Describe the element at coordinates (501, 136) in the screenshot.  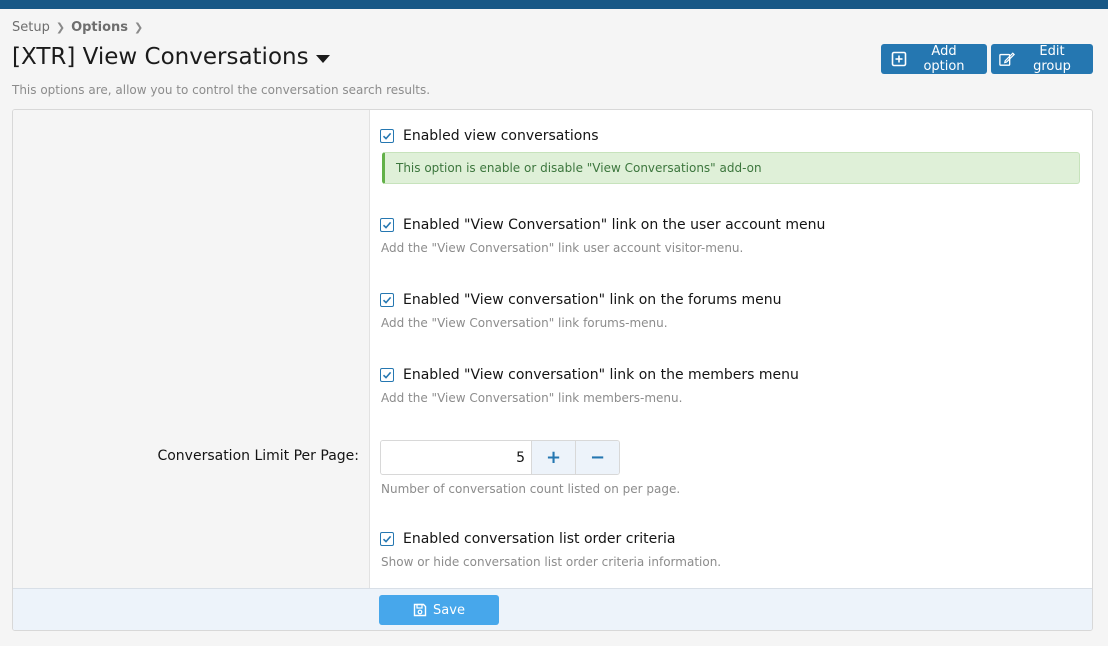
I see `label-enabled-view-conversations: Enabled view conversations` at that location.